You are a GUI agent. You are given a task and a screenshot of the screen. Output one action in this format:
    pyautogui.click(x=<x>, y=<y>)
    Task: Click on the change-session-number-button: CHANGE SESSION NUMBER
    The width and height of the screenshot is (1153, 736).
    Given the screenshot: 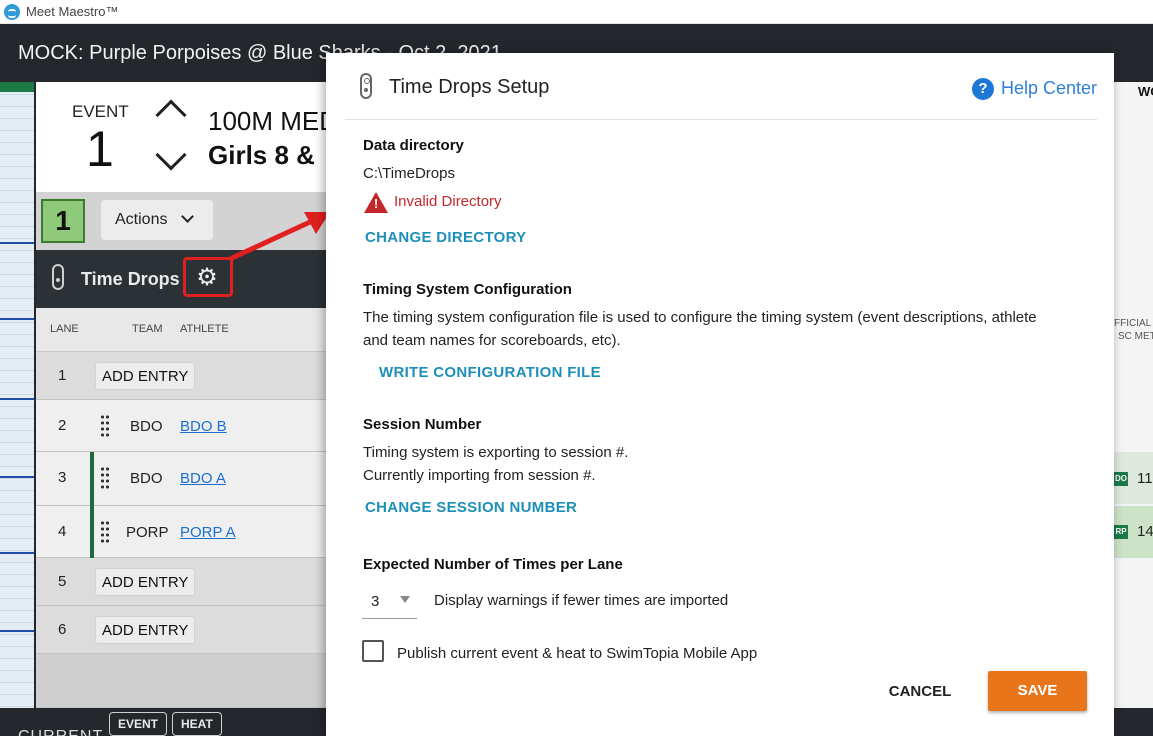 What is the action you would take?
    pyautogui.click(x=471, y=507)
    